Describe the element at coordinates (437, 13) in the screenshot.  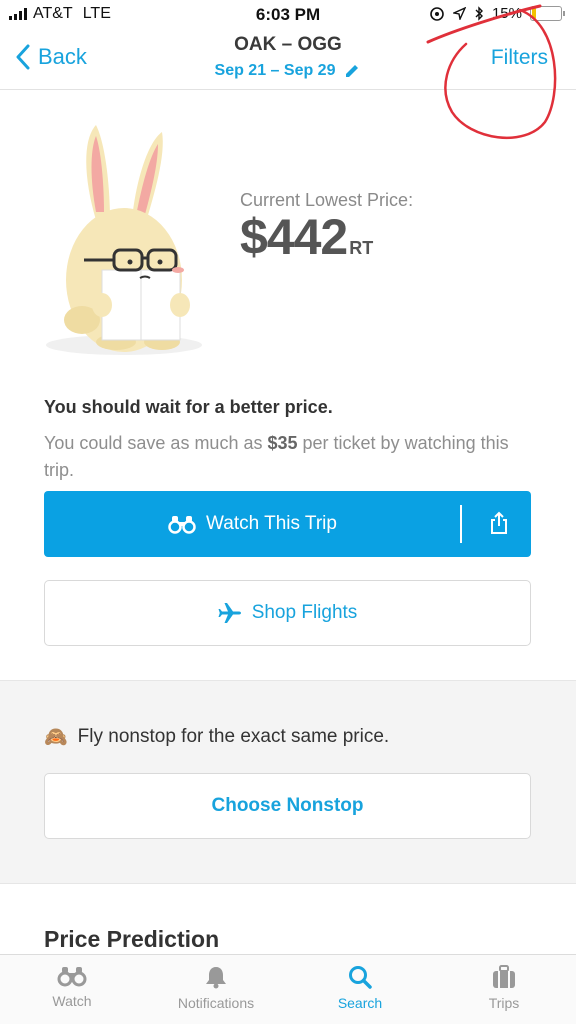
I see `orientation-lock-icon` at that location.